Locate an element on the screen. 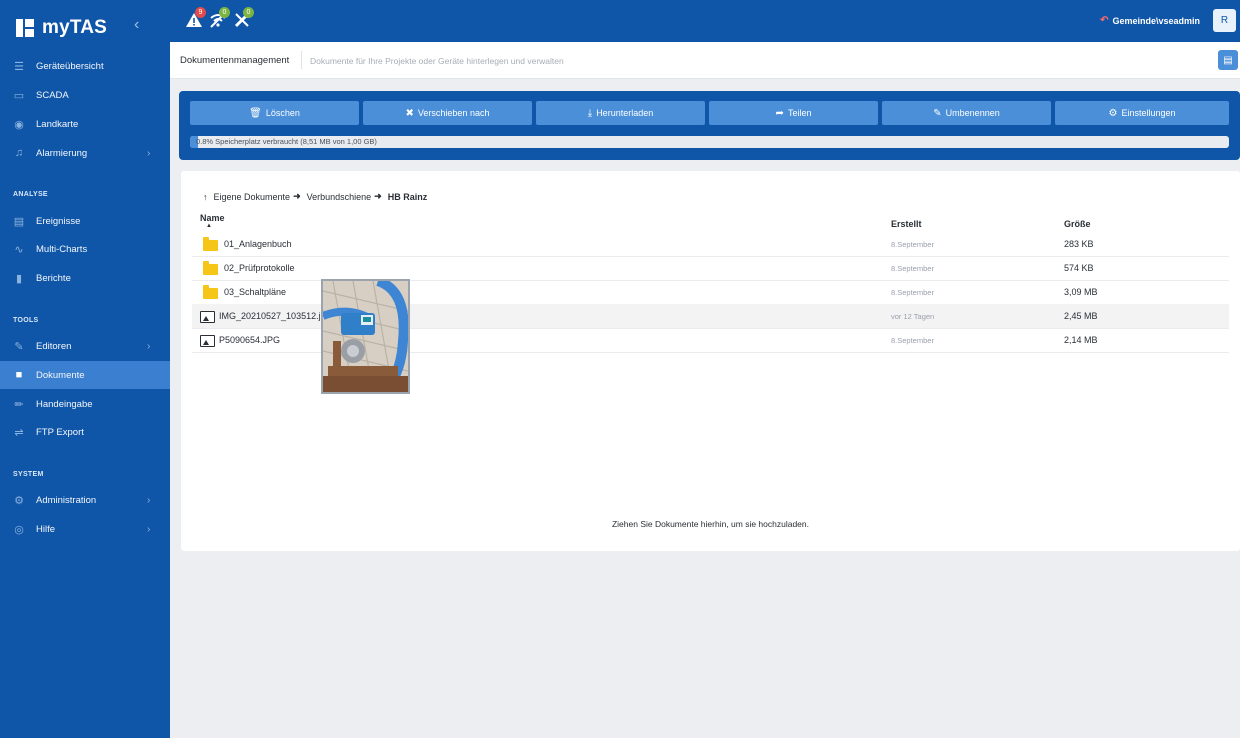  collapse-sidebar-icon: ‹ is located at coordinates (136, 25).